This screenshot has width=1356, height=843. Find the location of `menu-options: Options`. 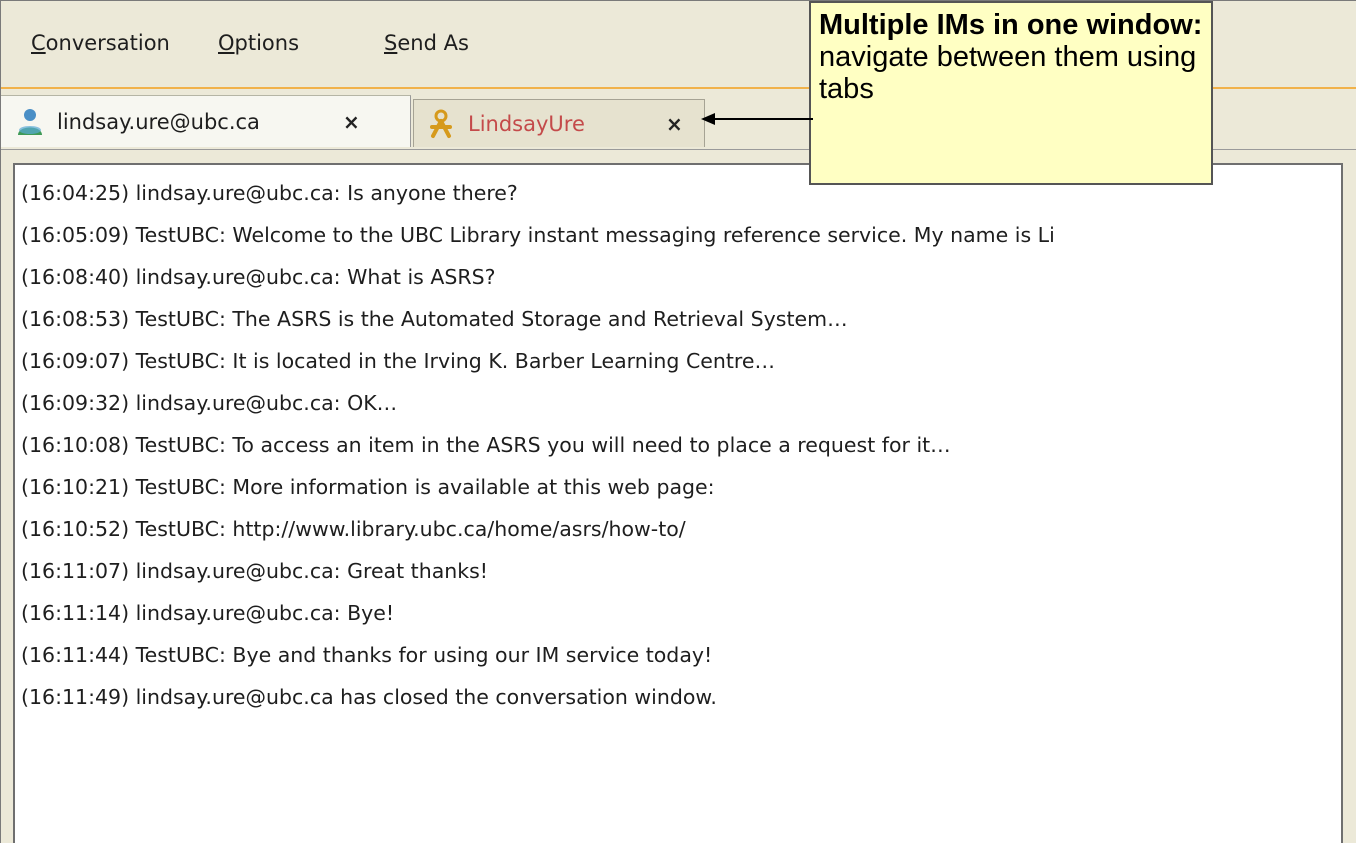

menu-options: Options is located at coordinates (258, 43).